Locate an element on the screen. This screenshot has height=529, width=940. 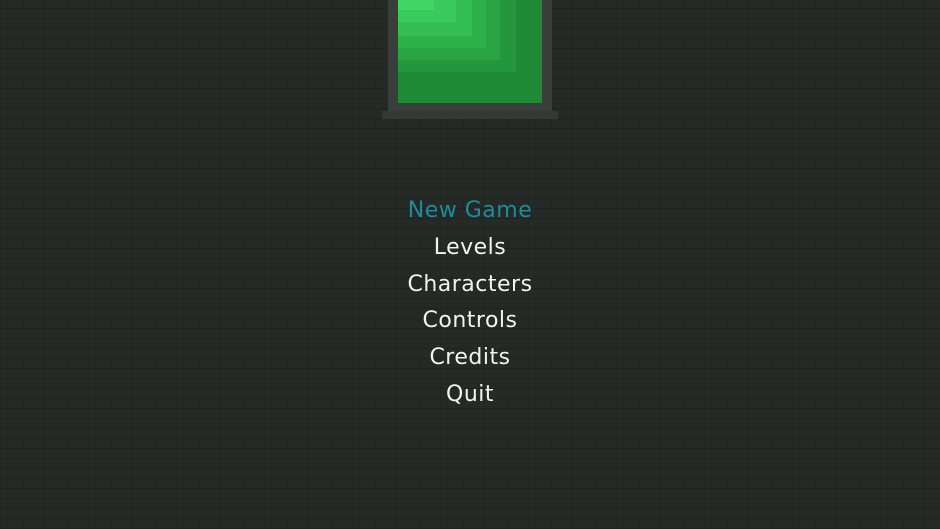
emblem-green-panel is located at coordinates (470, 51).